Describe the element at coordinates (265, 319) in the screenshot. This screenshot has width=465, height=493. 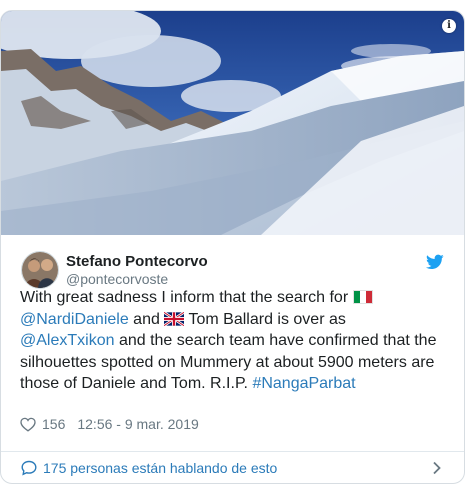
I see `tweet-text-part: Tom Ballard is over as` at that location.